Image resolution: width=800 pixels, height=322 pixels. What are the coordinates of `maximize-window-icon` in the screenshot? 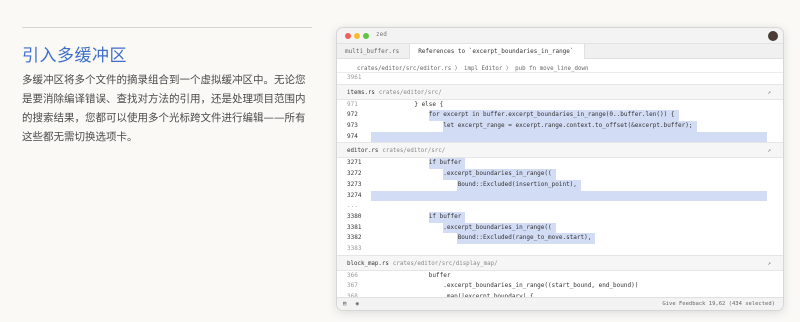 It's located at (366, 36).